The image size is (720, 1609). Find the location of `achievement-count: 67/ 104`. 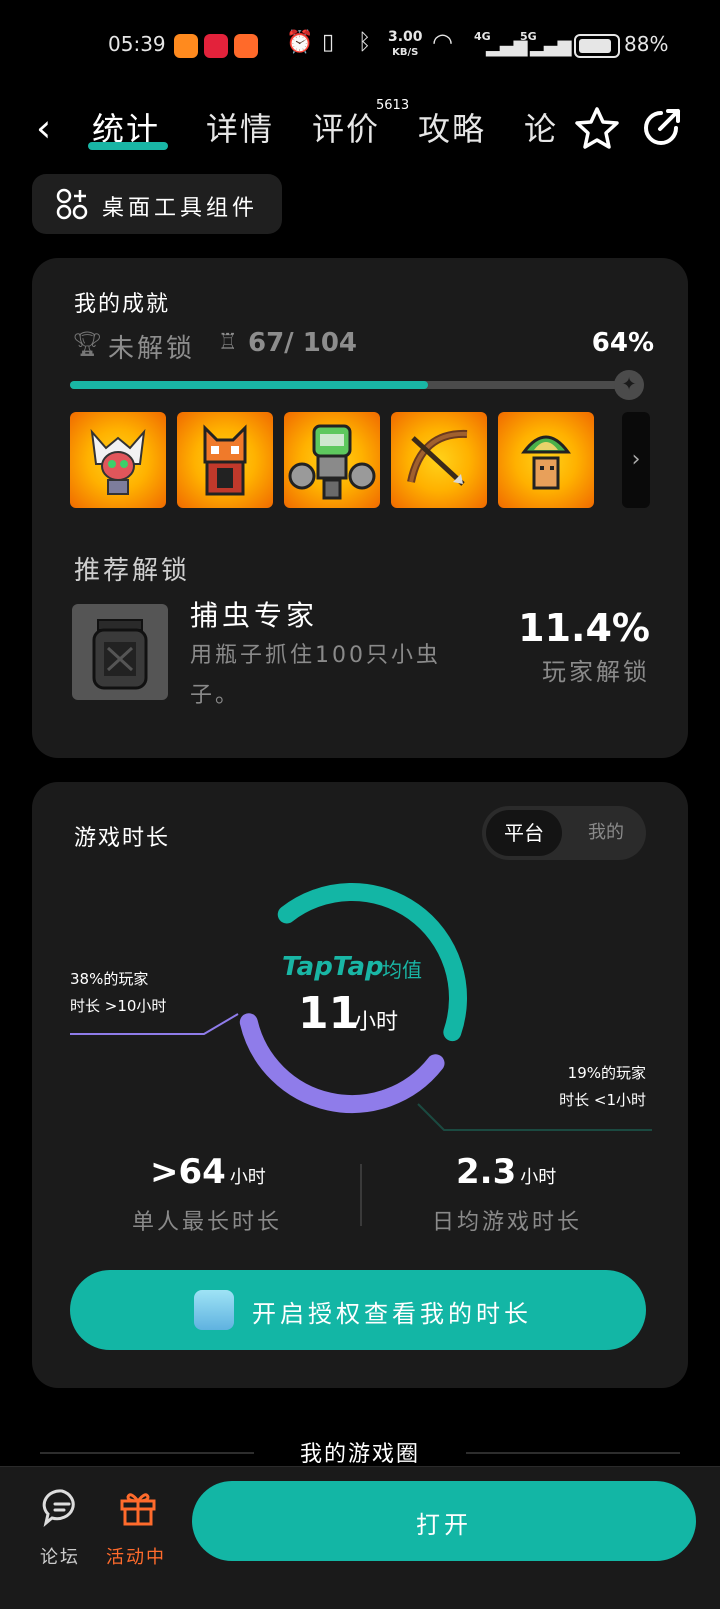

achievement-count: 67/ 104 is located at coordinates (303, 343).